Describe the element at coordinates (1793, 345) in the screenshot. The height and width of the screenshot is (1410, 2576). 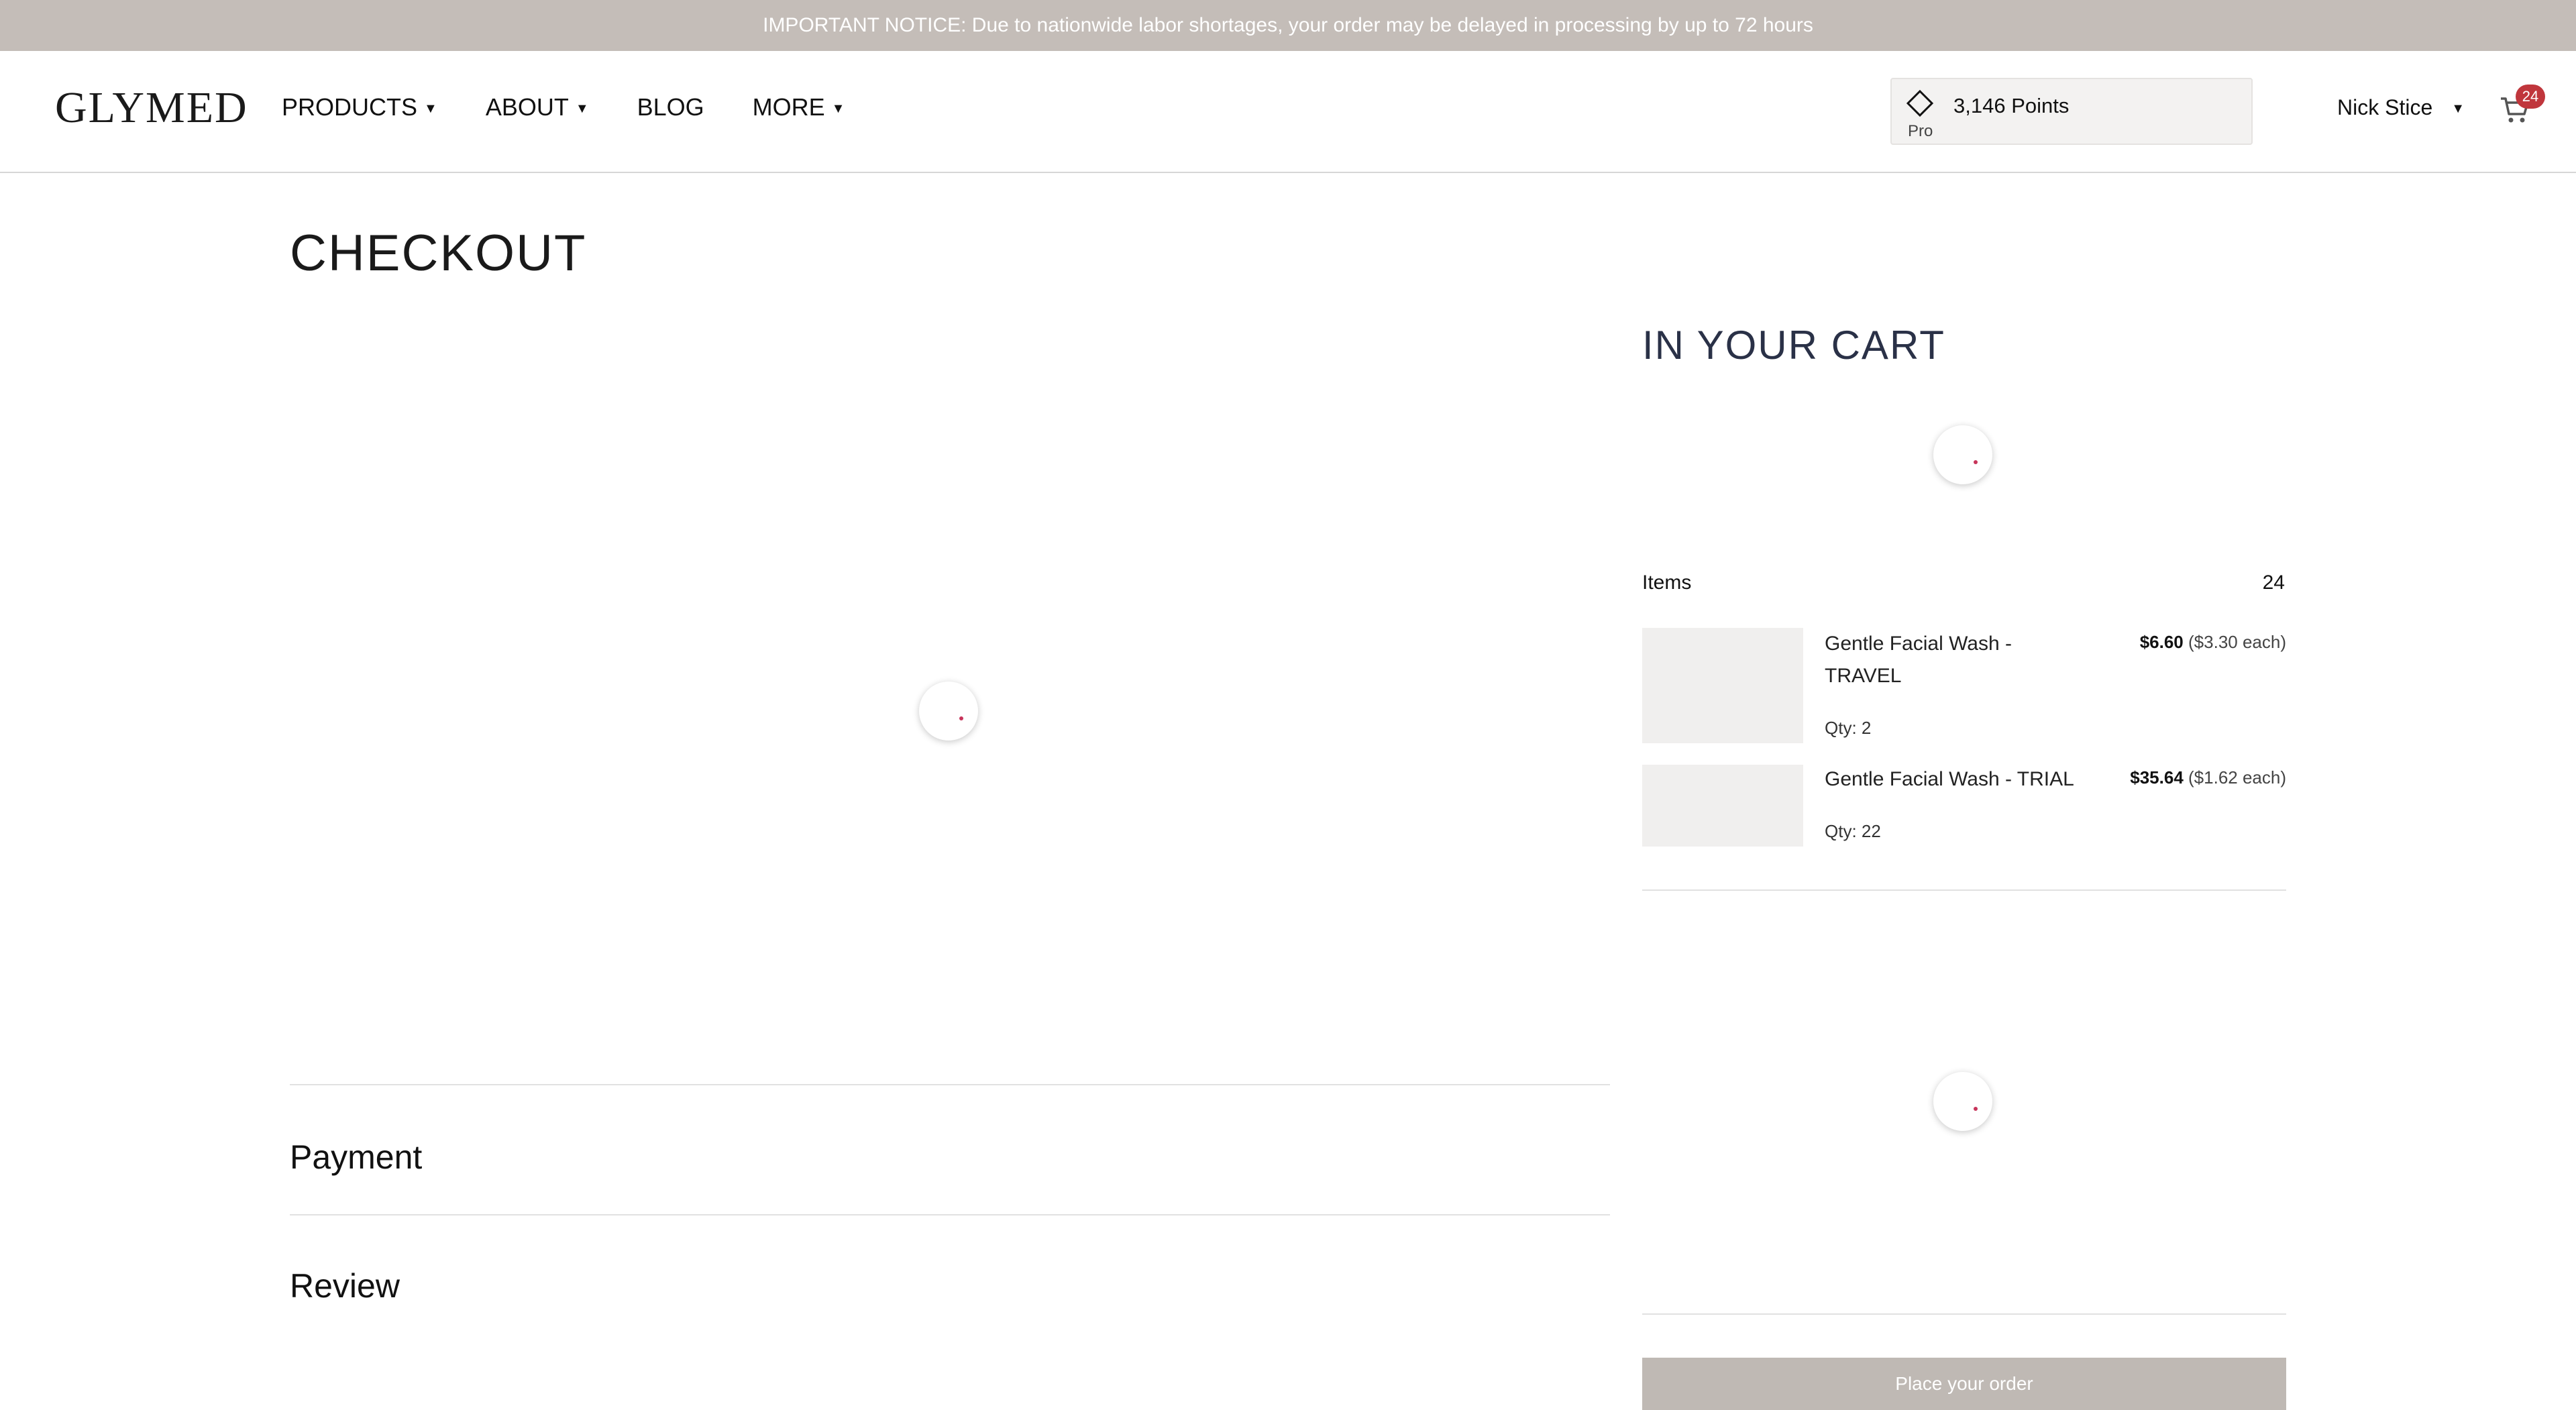
I see `cart-title: IN YOUR CART` at that location.